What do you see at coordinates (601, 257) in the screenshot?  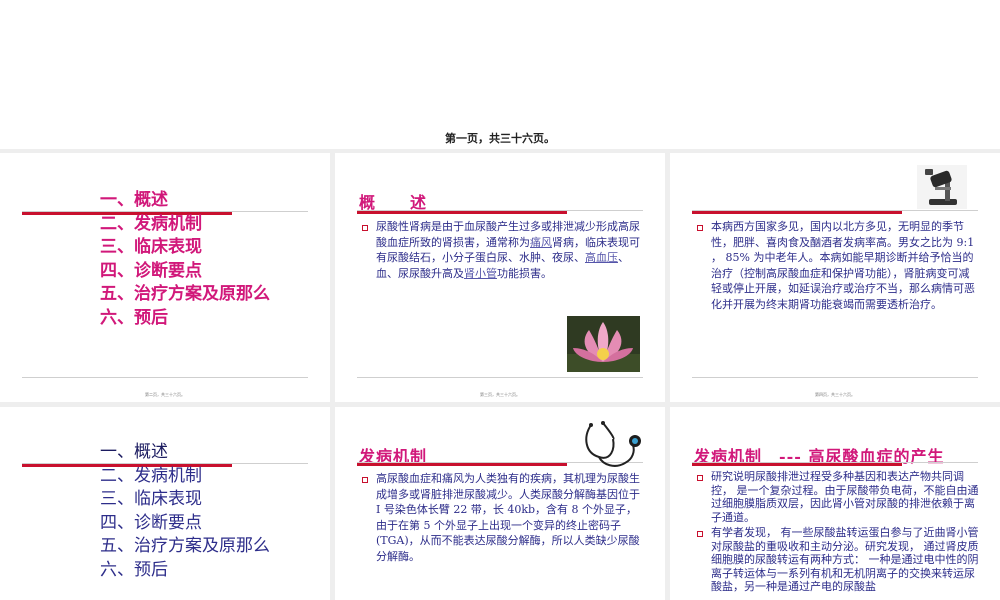 I see `hypertension-link: 高血压` at bounding box center [601, 257].